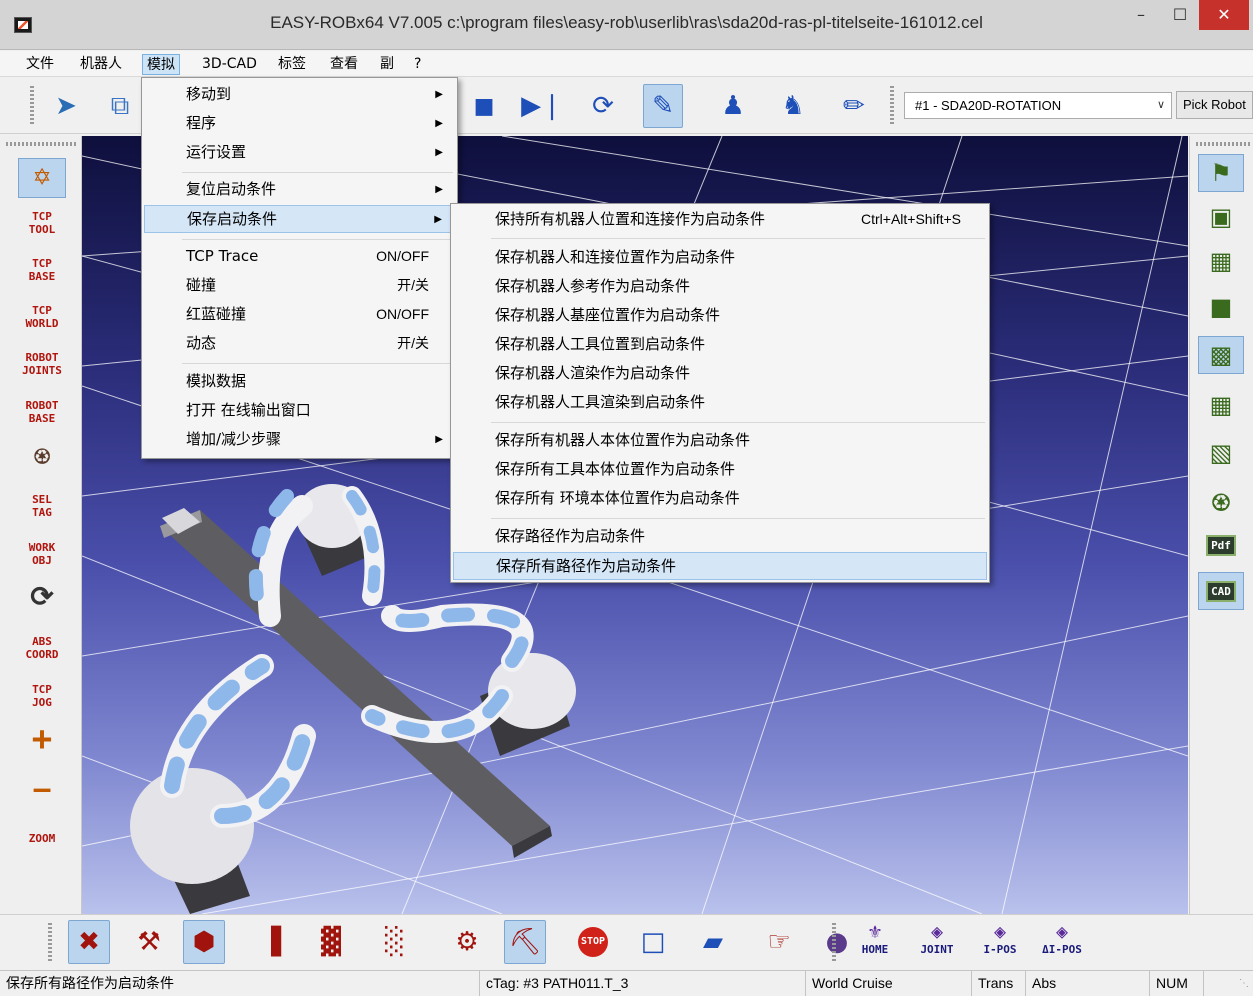 The height and width of the screenshot is (996, 1253). I want to click on menu-item-label: 增加/减少步骤, so click(234, 439).